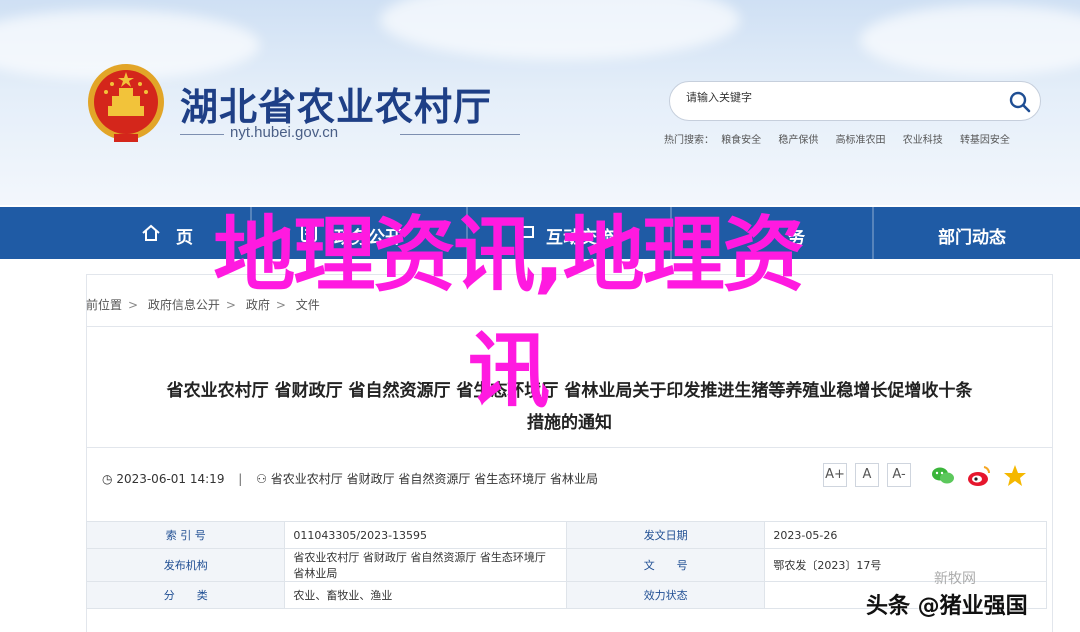 This screenshot has width=1080, height=632. I want to click on hot-search-term: 转基因安全, so click(985, 140).